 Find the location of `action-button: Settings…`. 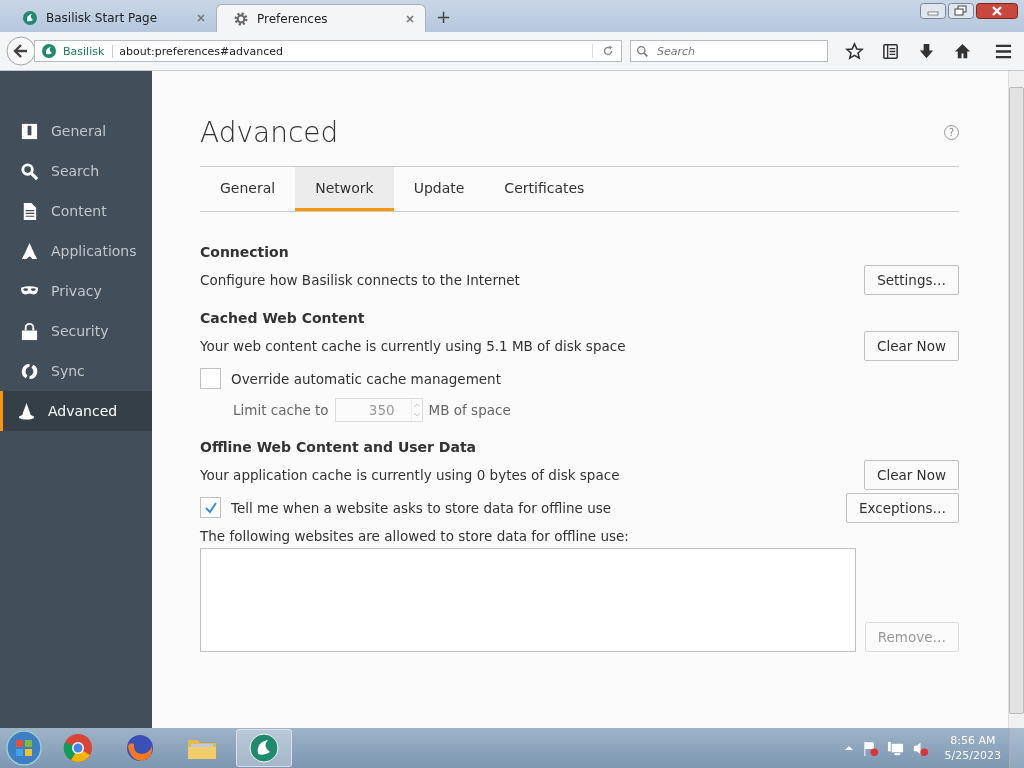

action-button: Settings… is located at coordinates (911, 279).